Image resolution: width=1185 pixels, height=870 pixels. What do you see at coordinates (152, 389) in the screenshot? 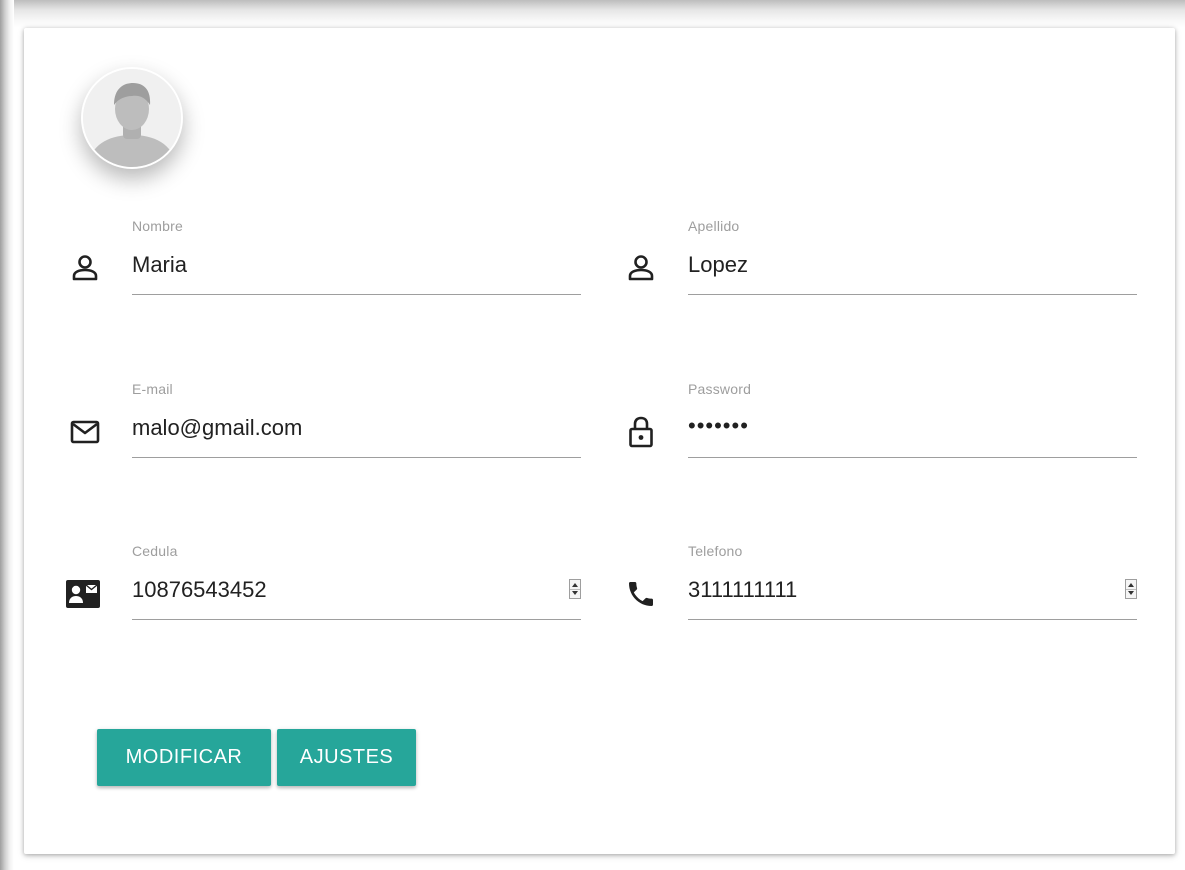
I see `email-label: E-mail` at bounding box center [152, 389].